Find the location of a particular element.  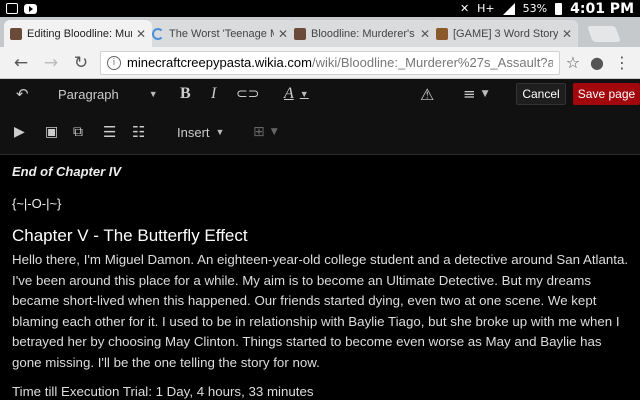

new-tab-button is located at coordinates (604, 34).